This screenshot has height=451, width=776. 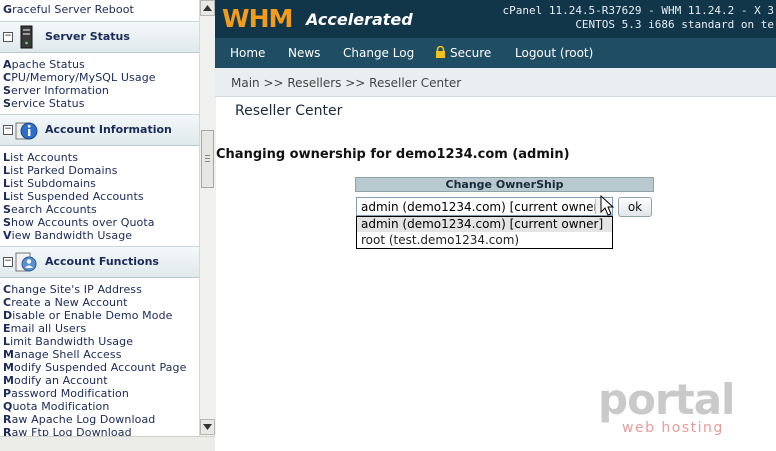 What do you see at coordinates (93, 354) in the screenshot?
I see `sidebar-item-manage-shell-access: Manage Shell Access` at bounding box center [93, 354].